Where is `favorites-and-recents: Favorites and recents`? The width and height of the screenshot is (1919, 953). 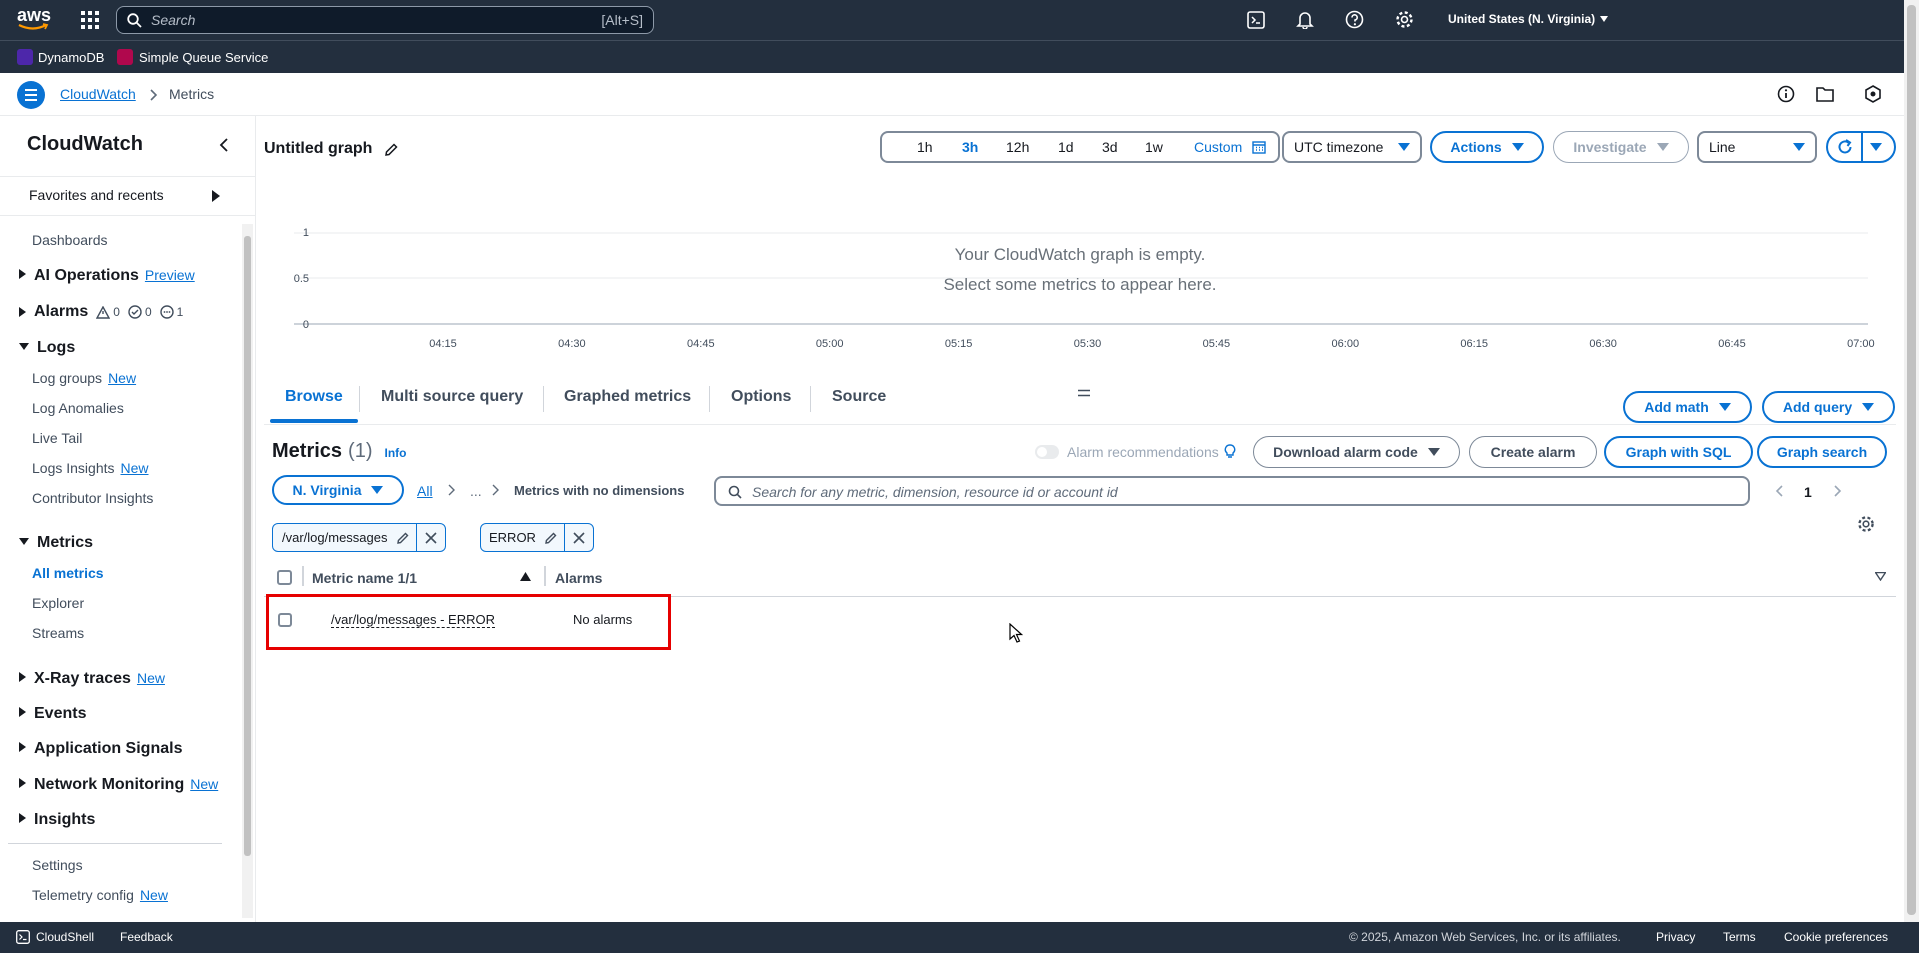 favorites-and-recents: Favorites and recents is located at coordinates (96, 195).